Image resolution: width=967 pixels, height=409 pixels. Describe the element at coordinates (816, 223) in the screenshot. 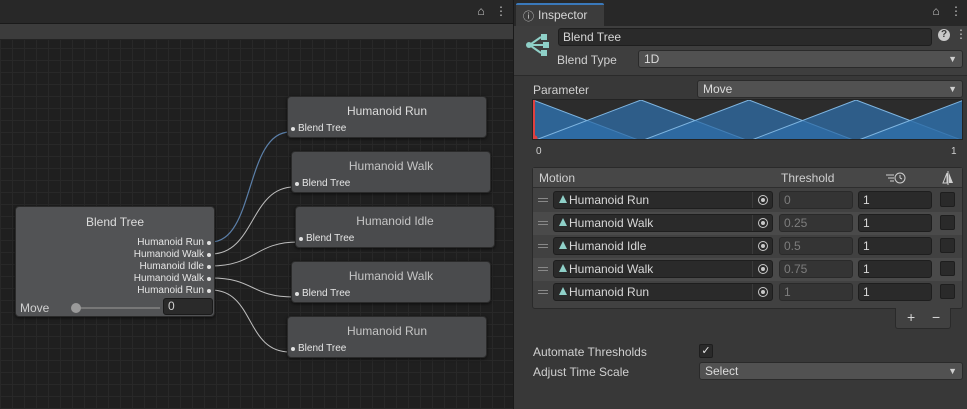

I see `threshold-field: 0.25` at that location.